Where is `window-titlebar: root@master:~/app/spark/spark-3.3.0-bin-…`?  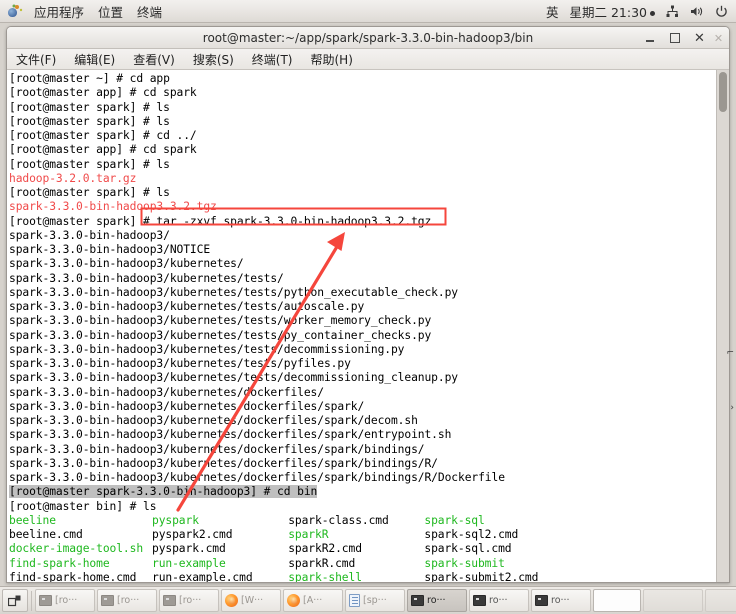
window-titlebar: root@master:~/app/spark/spark-3.3.0-bin-… is located at coordinates (368, 38).